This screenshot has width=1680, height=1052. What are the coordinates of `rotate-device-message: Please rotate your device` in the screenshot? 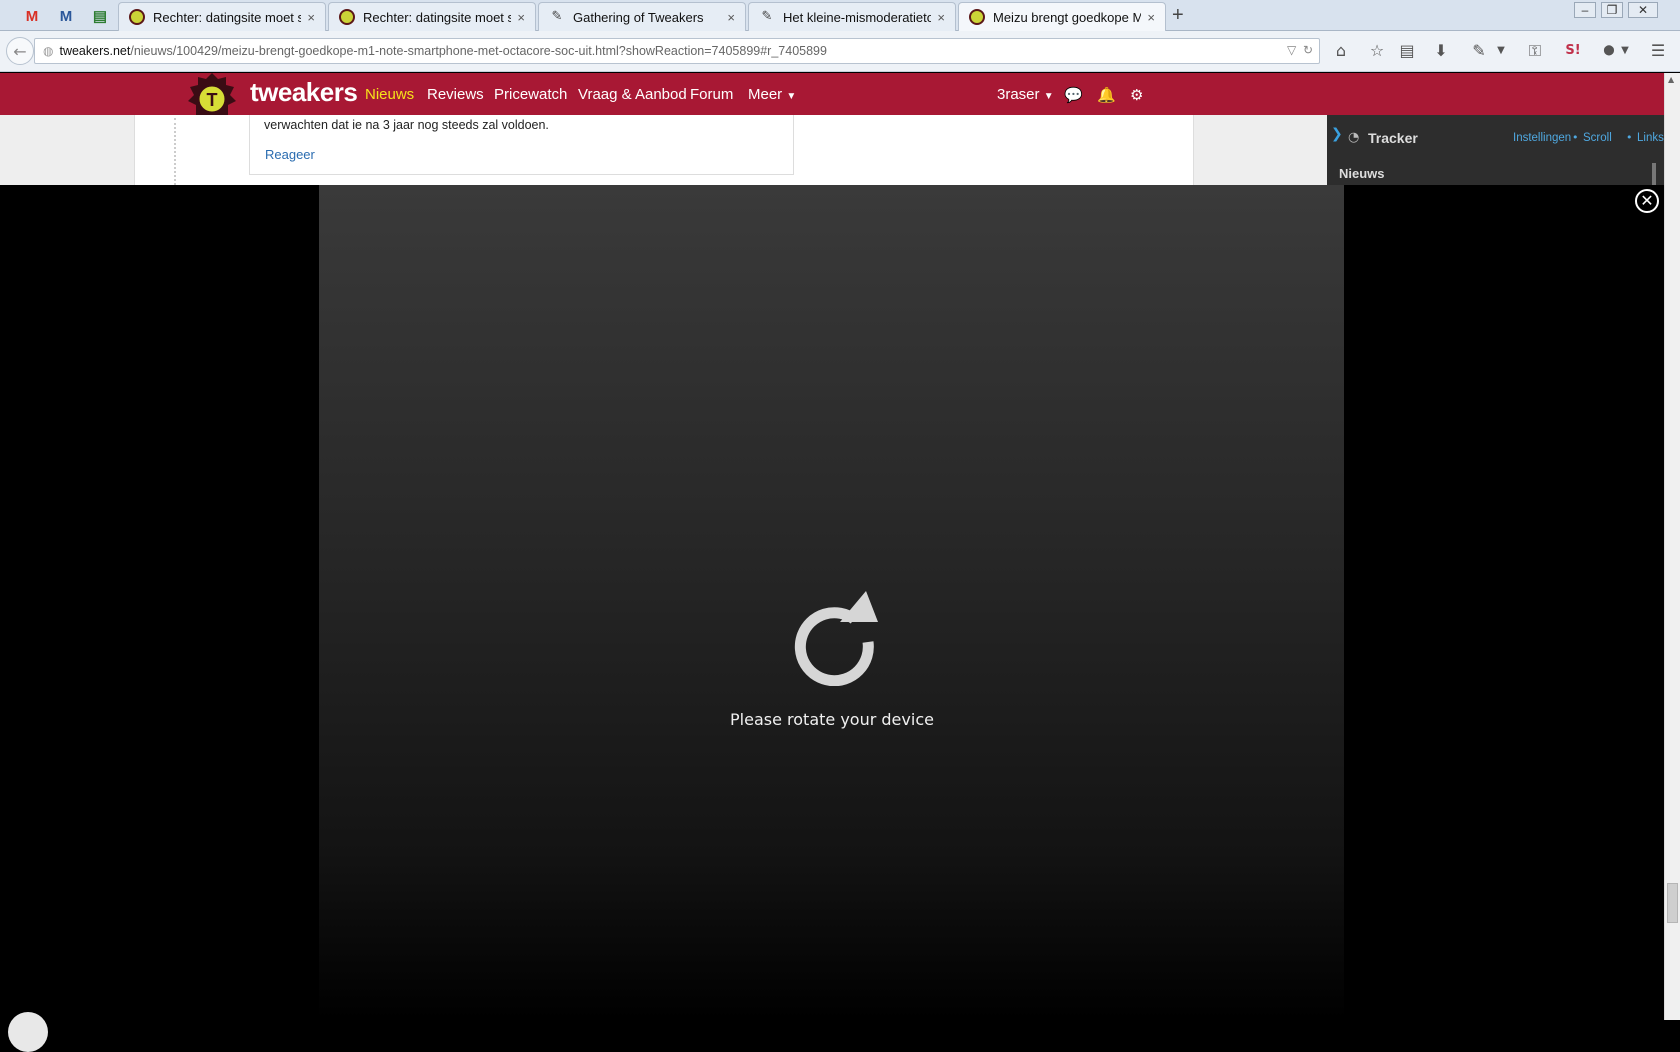 It's located at (832, 719).